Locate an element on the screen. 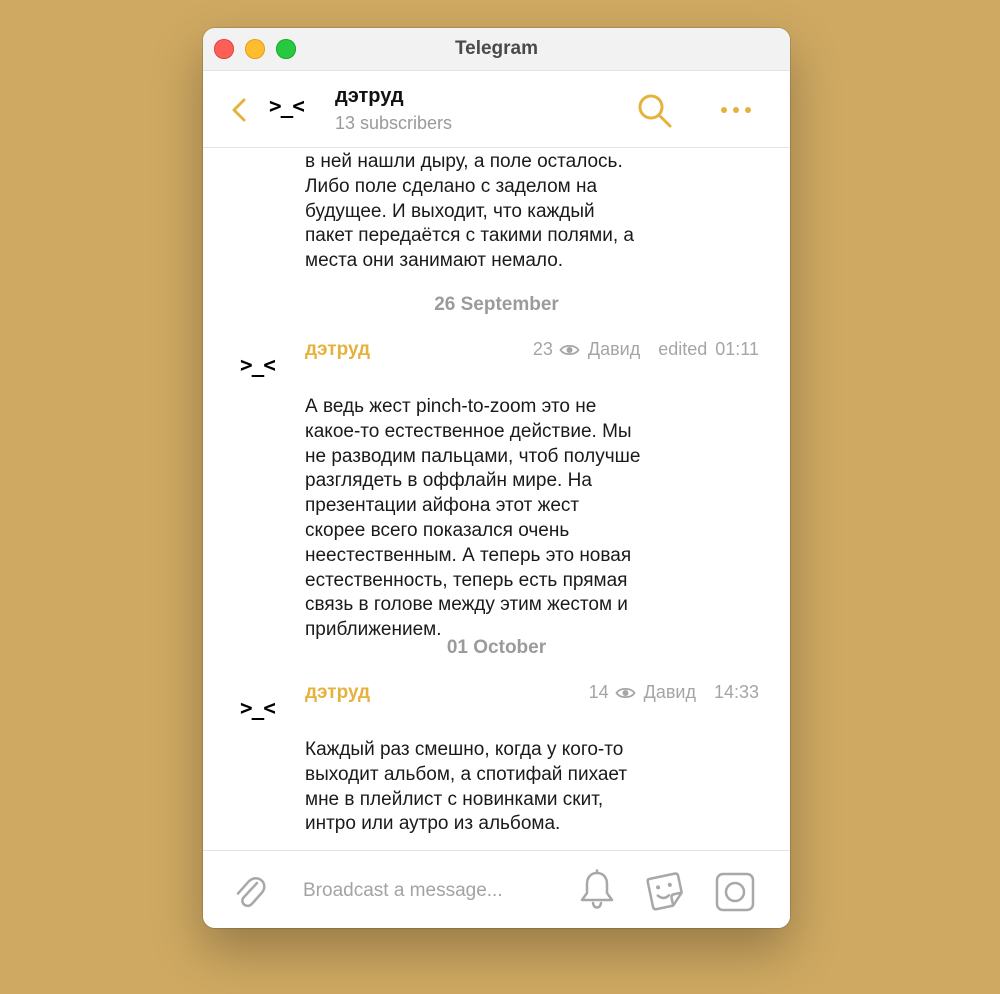 The image size is (1000, 994). chevron-left-icon is located at coordinates (239, 110).